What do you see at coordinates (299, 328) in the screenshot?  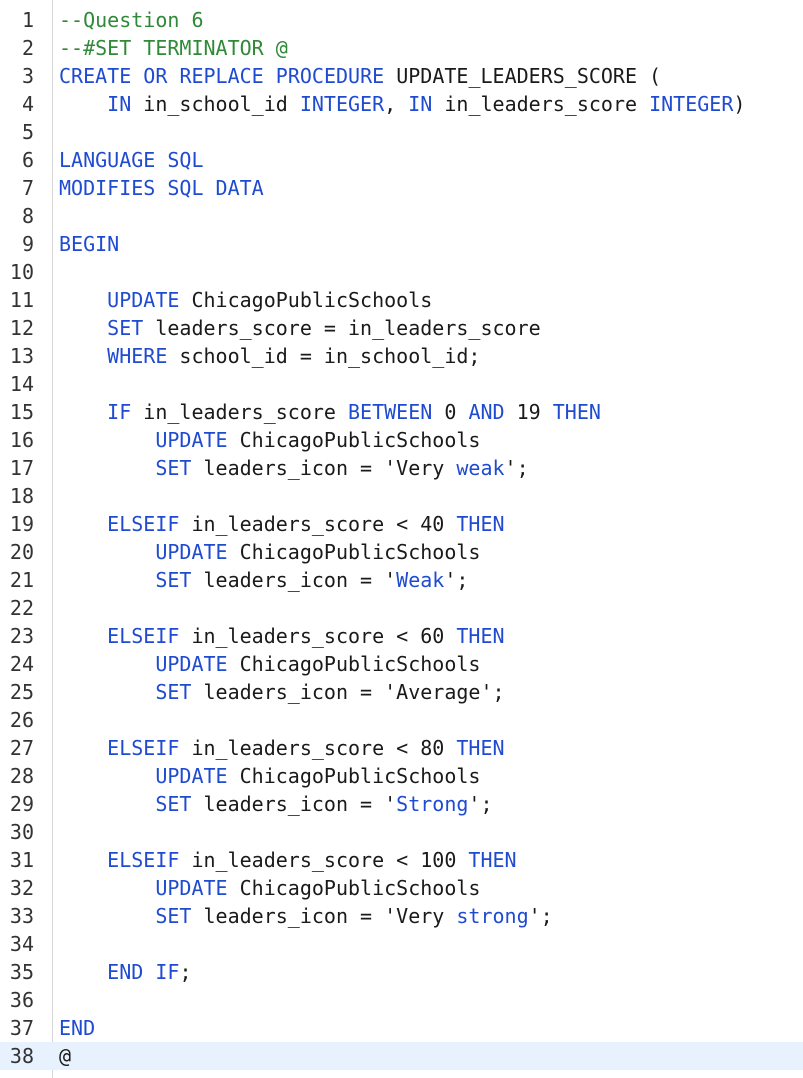 I see `code-text: SET leaders_score = in_leaders_score` at bounding box center [299, 328].